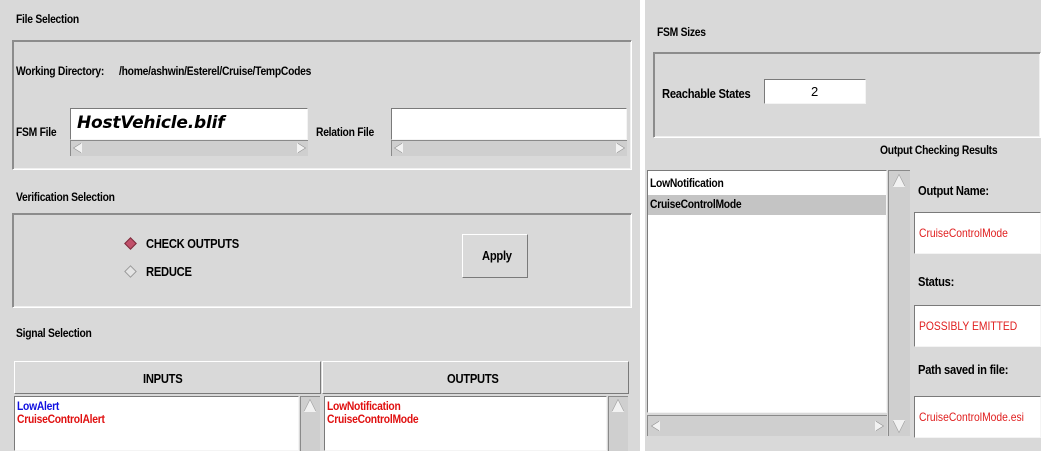 The height and width of the screenshot is (451, 1041). What do you see at coordinates (373, 419) in the screenshot?
I see `list-item: CruiseControlMode` at bounding box center [373, 419].